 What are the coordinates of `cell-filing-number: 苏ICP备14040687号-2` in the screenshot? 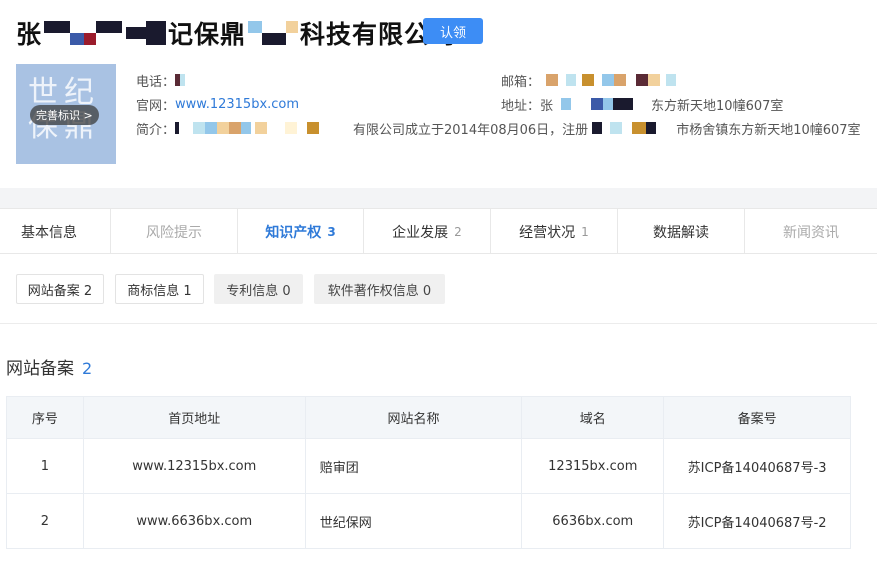 It's located at (757, 521).